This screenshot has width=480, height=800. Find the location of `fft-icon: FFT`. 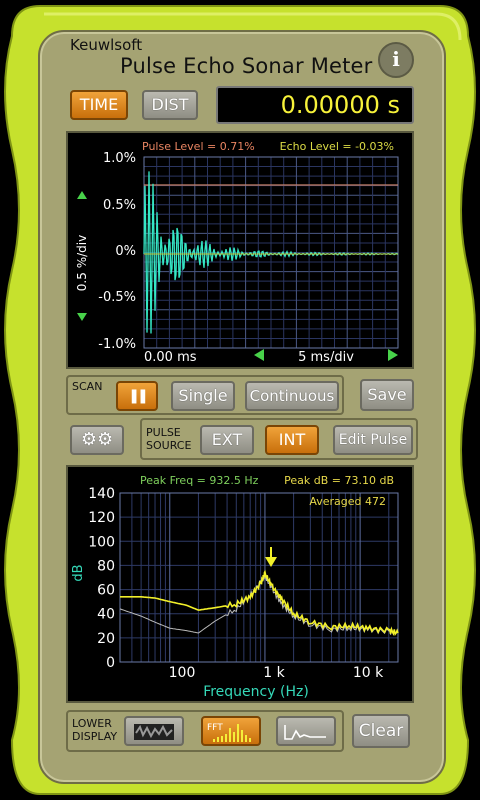

fft-icon: FFT is located at coordinates (229, 732).